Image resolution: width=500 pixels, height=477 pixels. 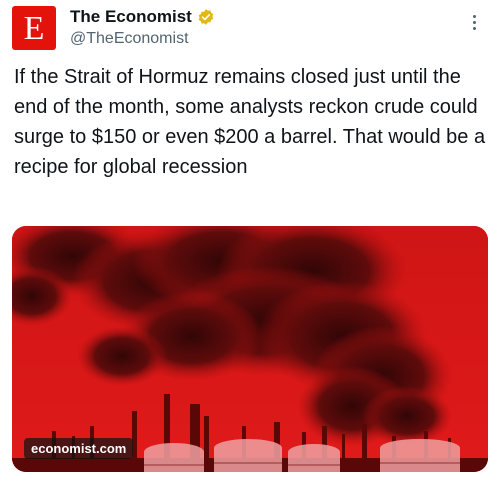 I want to click on author-names: The Economist @TheEconomist, so click(x=142, y=27).